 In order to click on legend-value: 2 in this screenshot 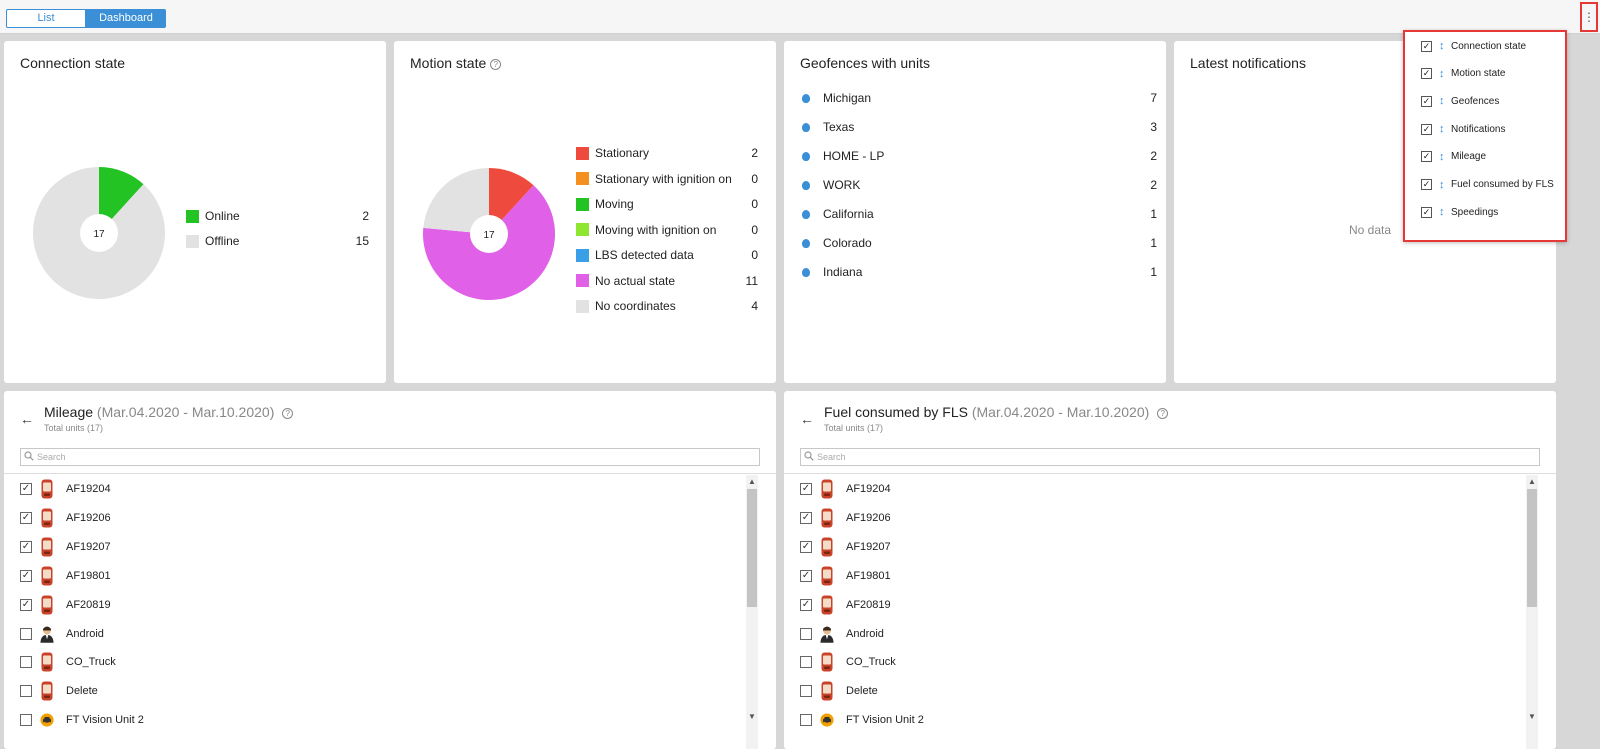, I will do `click(365, 216)`.